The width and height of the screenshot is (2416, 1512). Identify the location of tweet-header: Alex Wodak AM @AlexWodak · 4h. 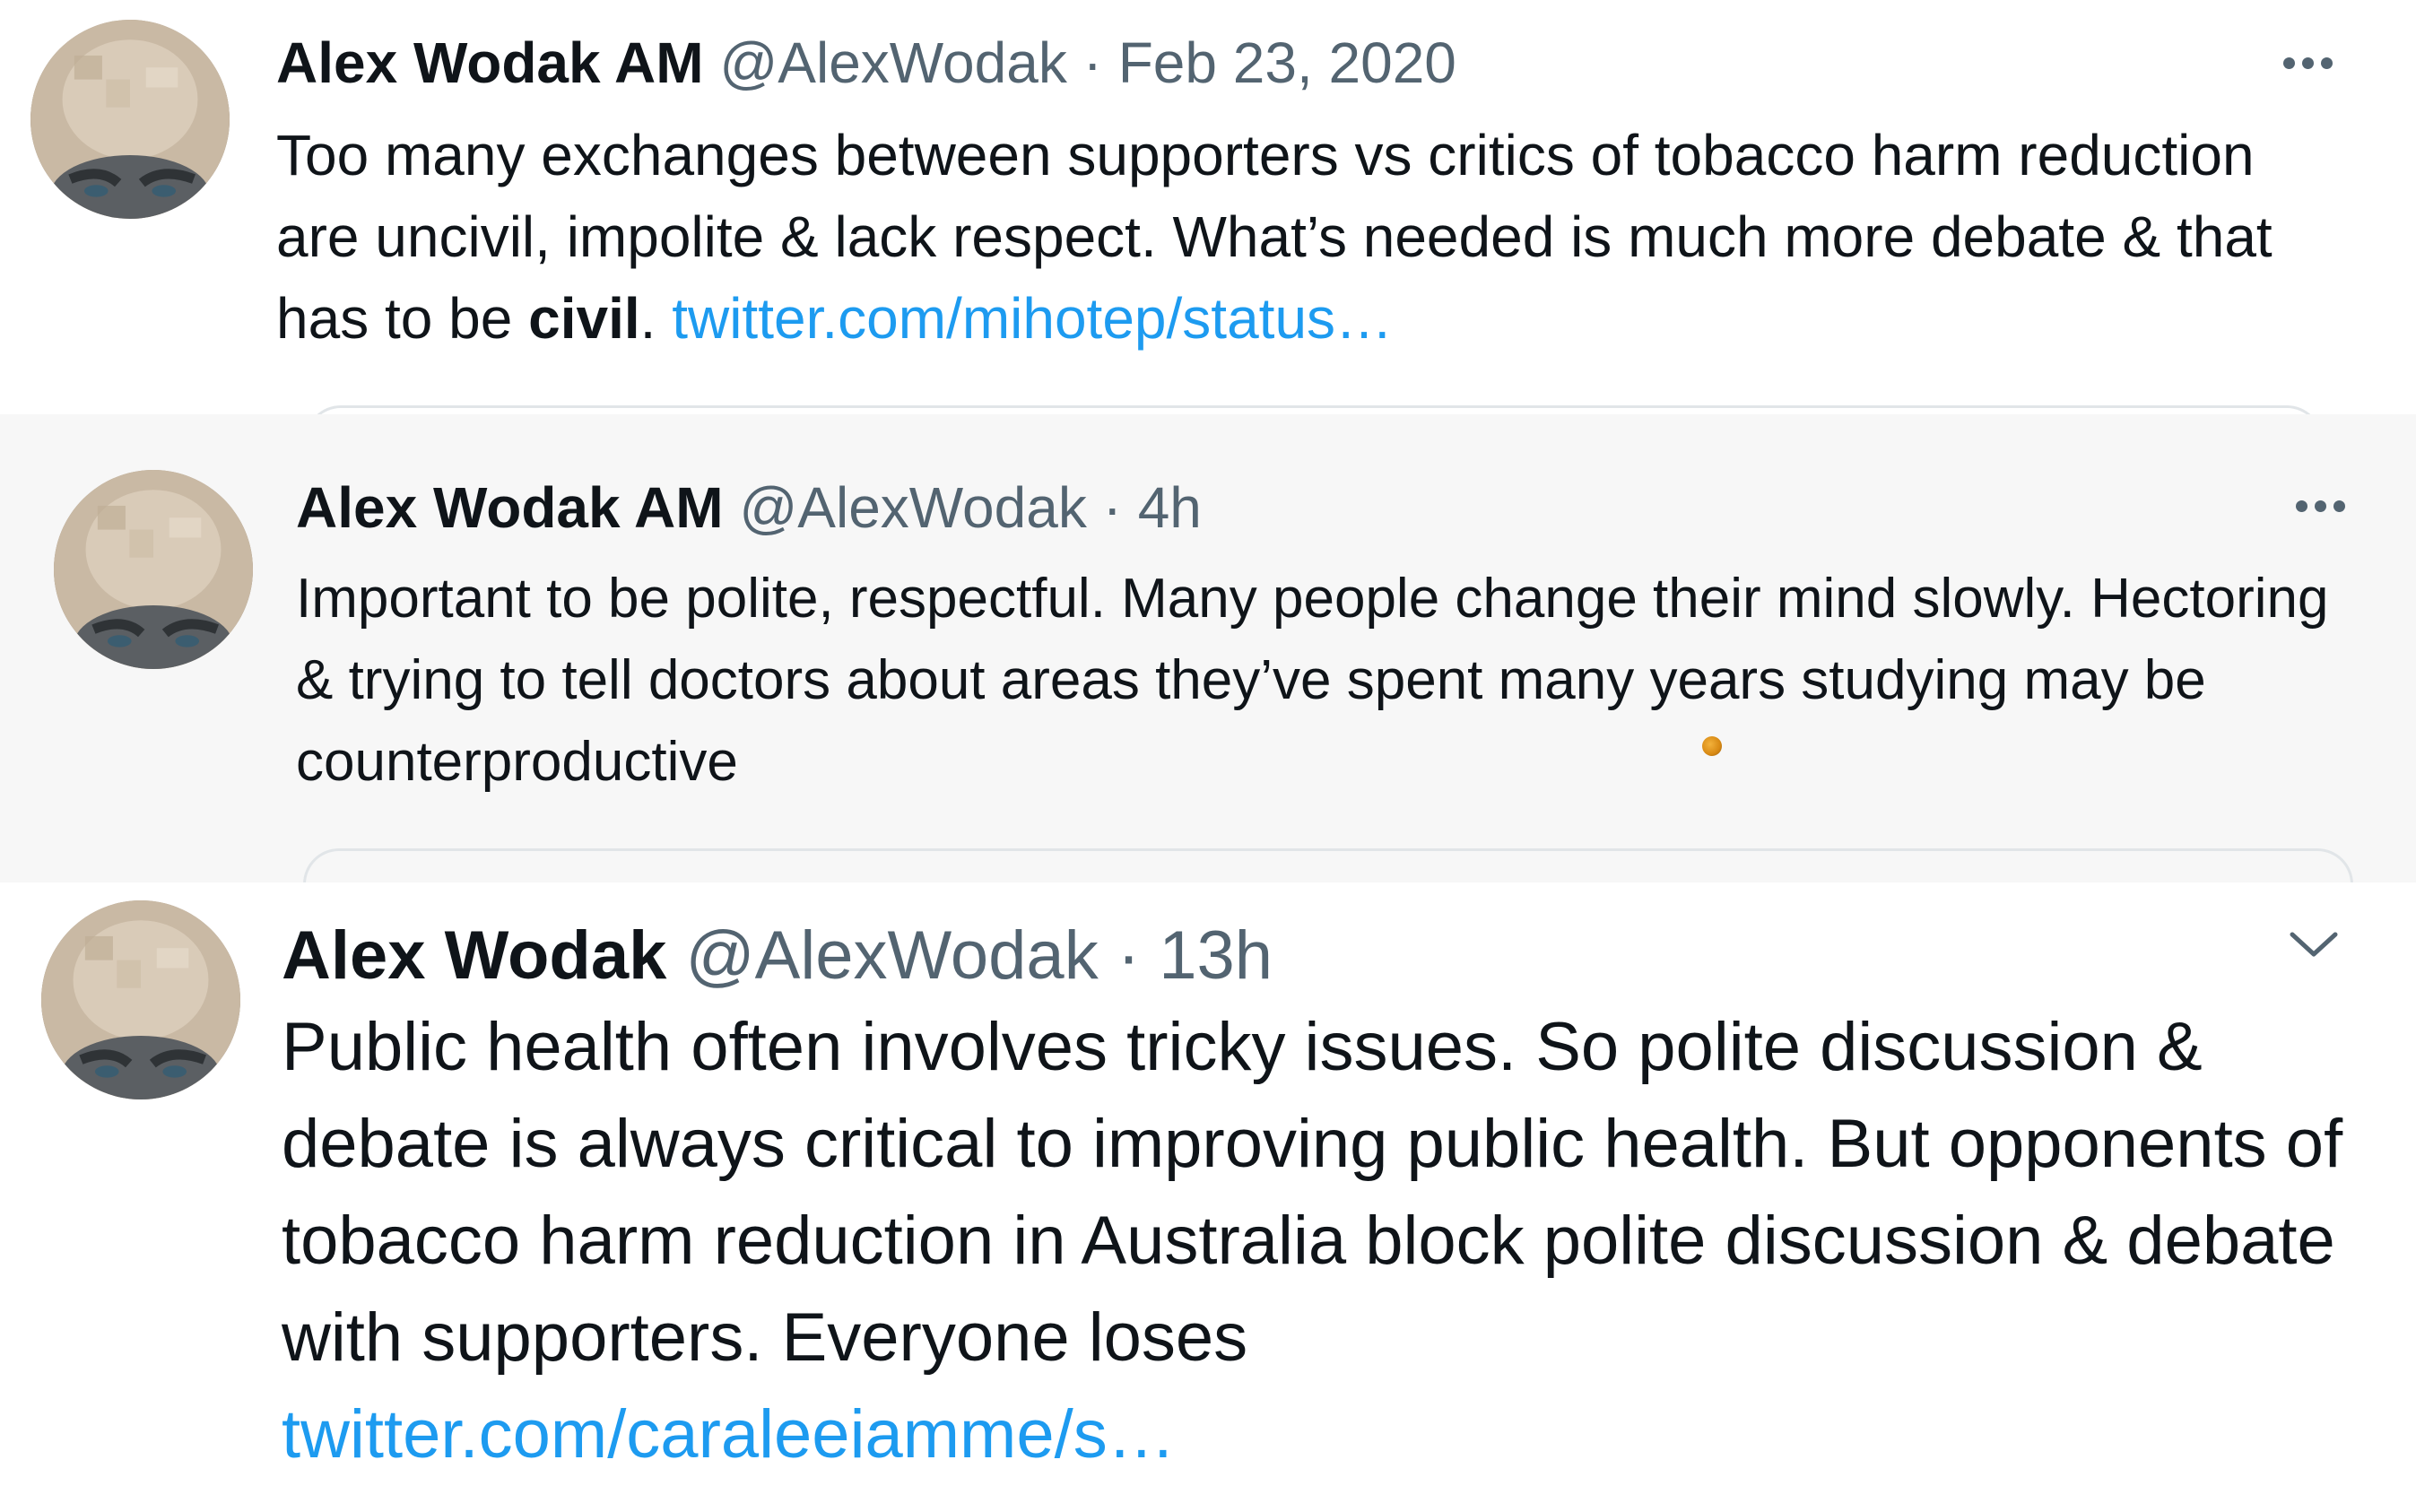
(749, 508).